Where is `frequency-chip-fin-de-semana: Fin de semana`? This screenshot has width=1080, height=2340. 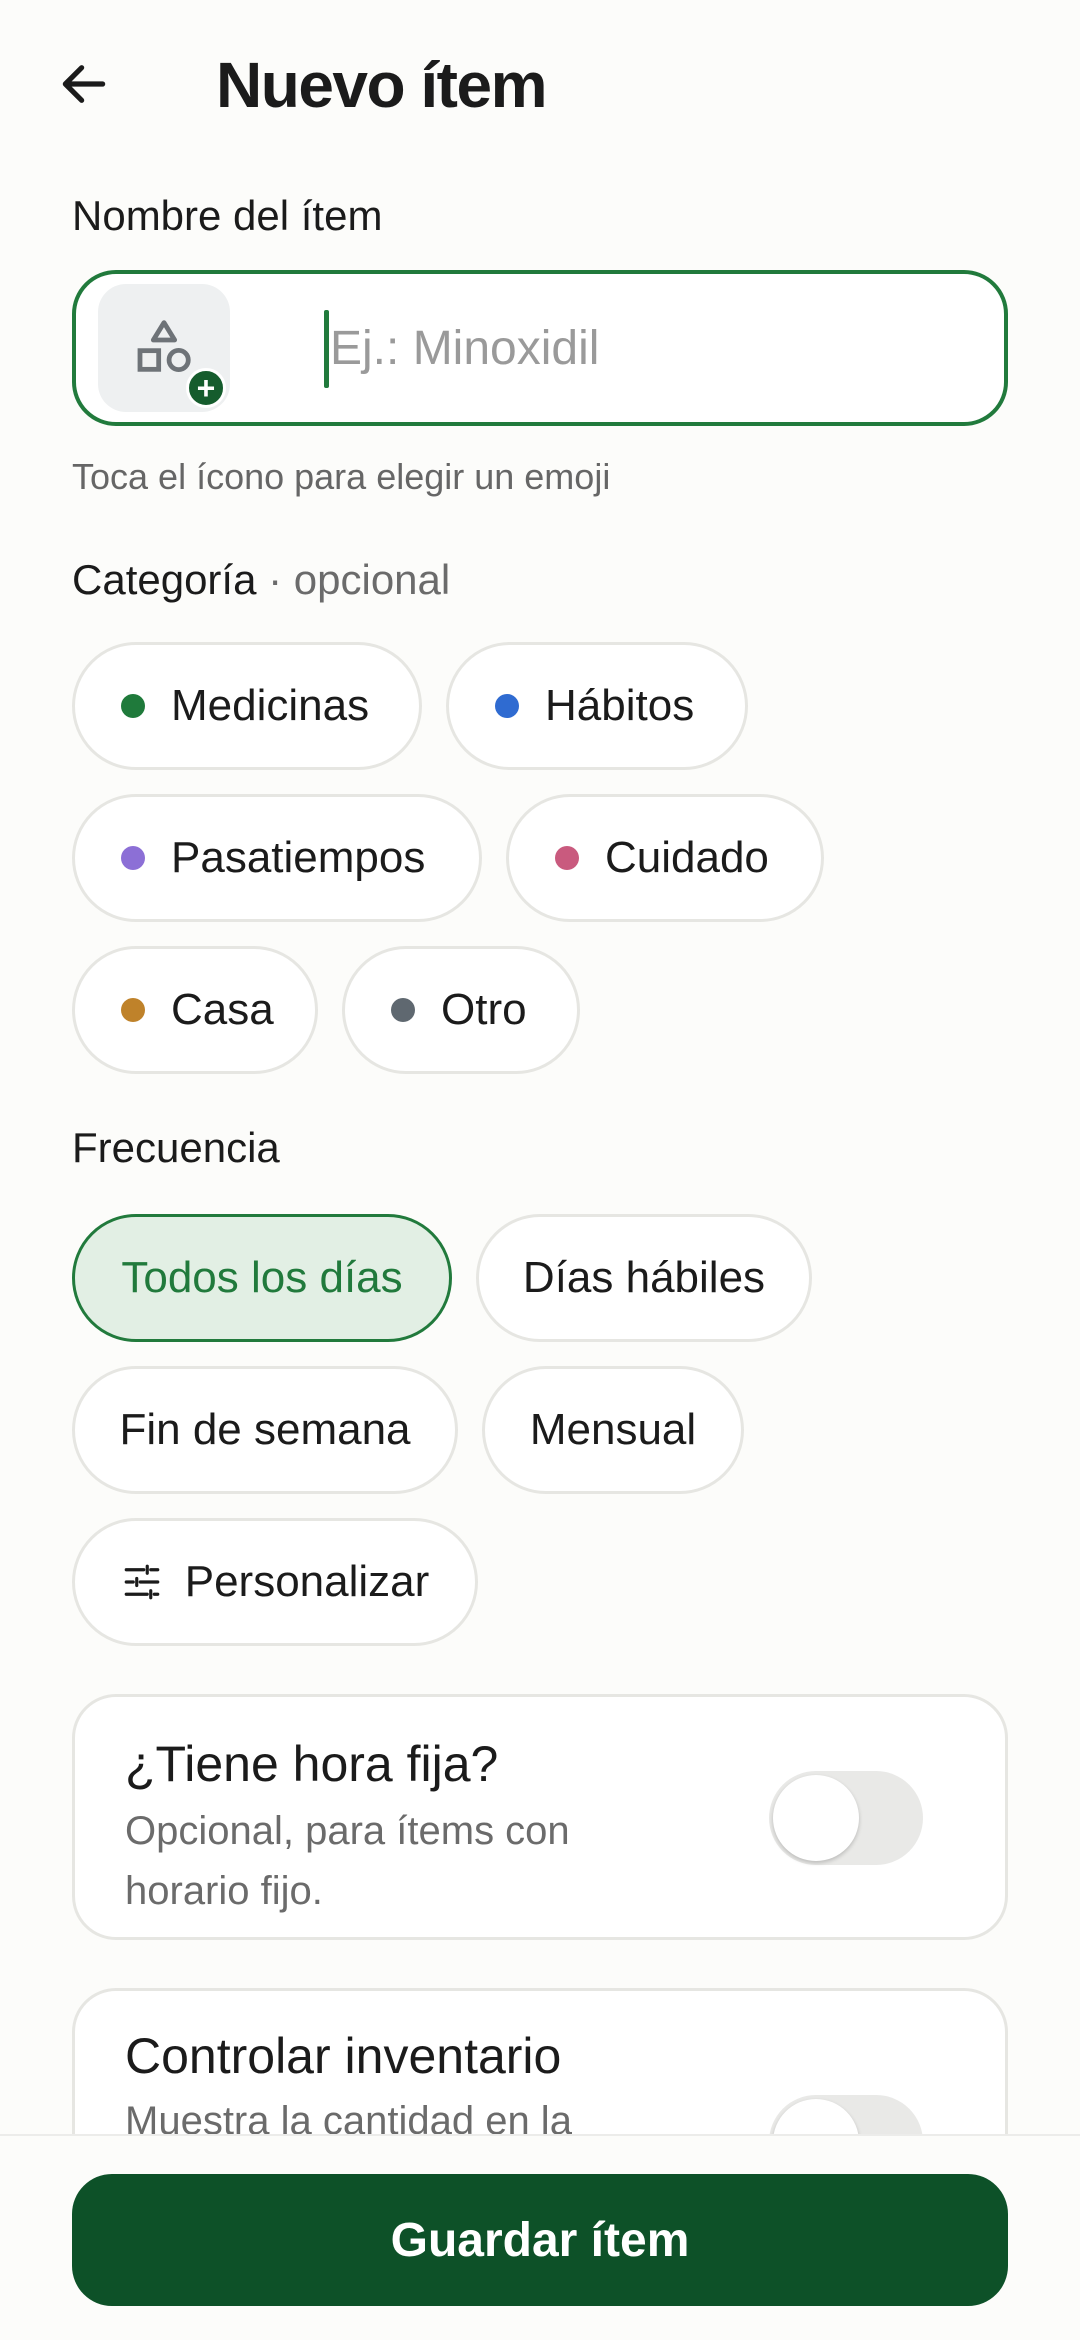
frequency-chip-fin-de-semana: Fin de semana is located at coordinates (265, 1430).